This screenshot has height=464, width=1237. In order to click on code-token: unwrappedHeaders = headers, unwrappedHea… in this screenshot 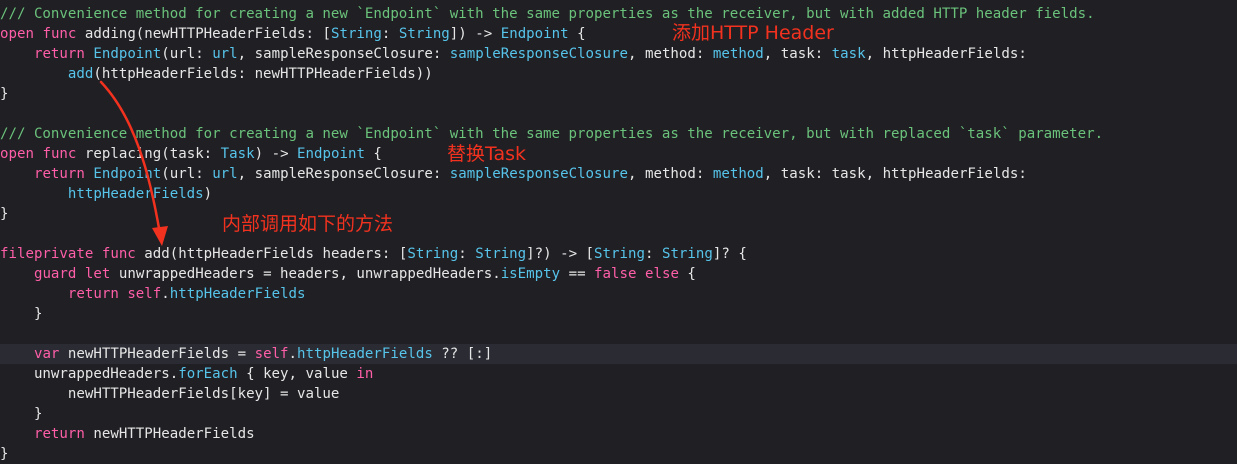, I will do `click(305, 274)`.